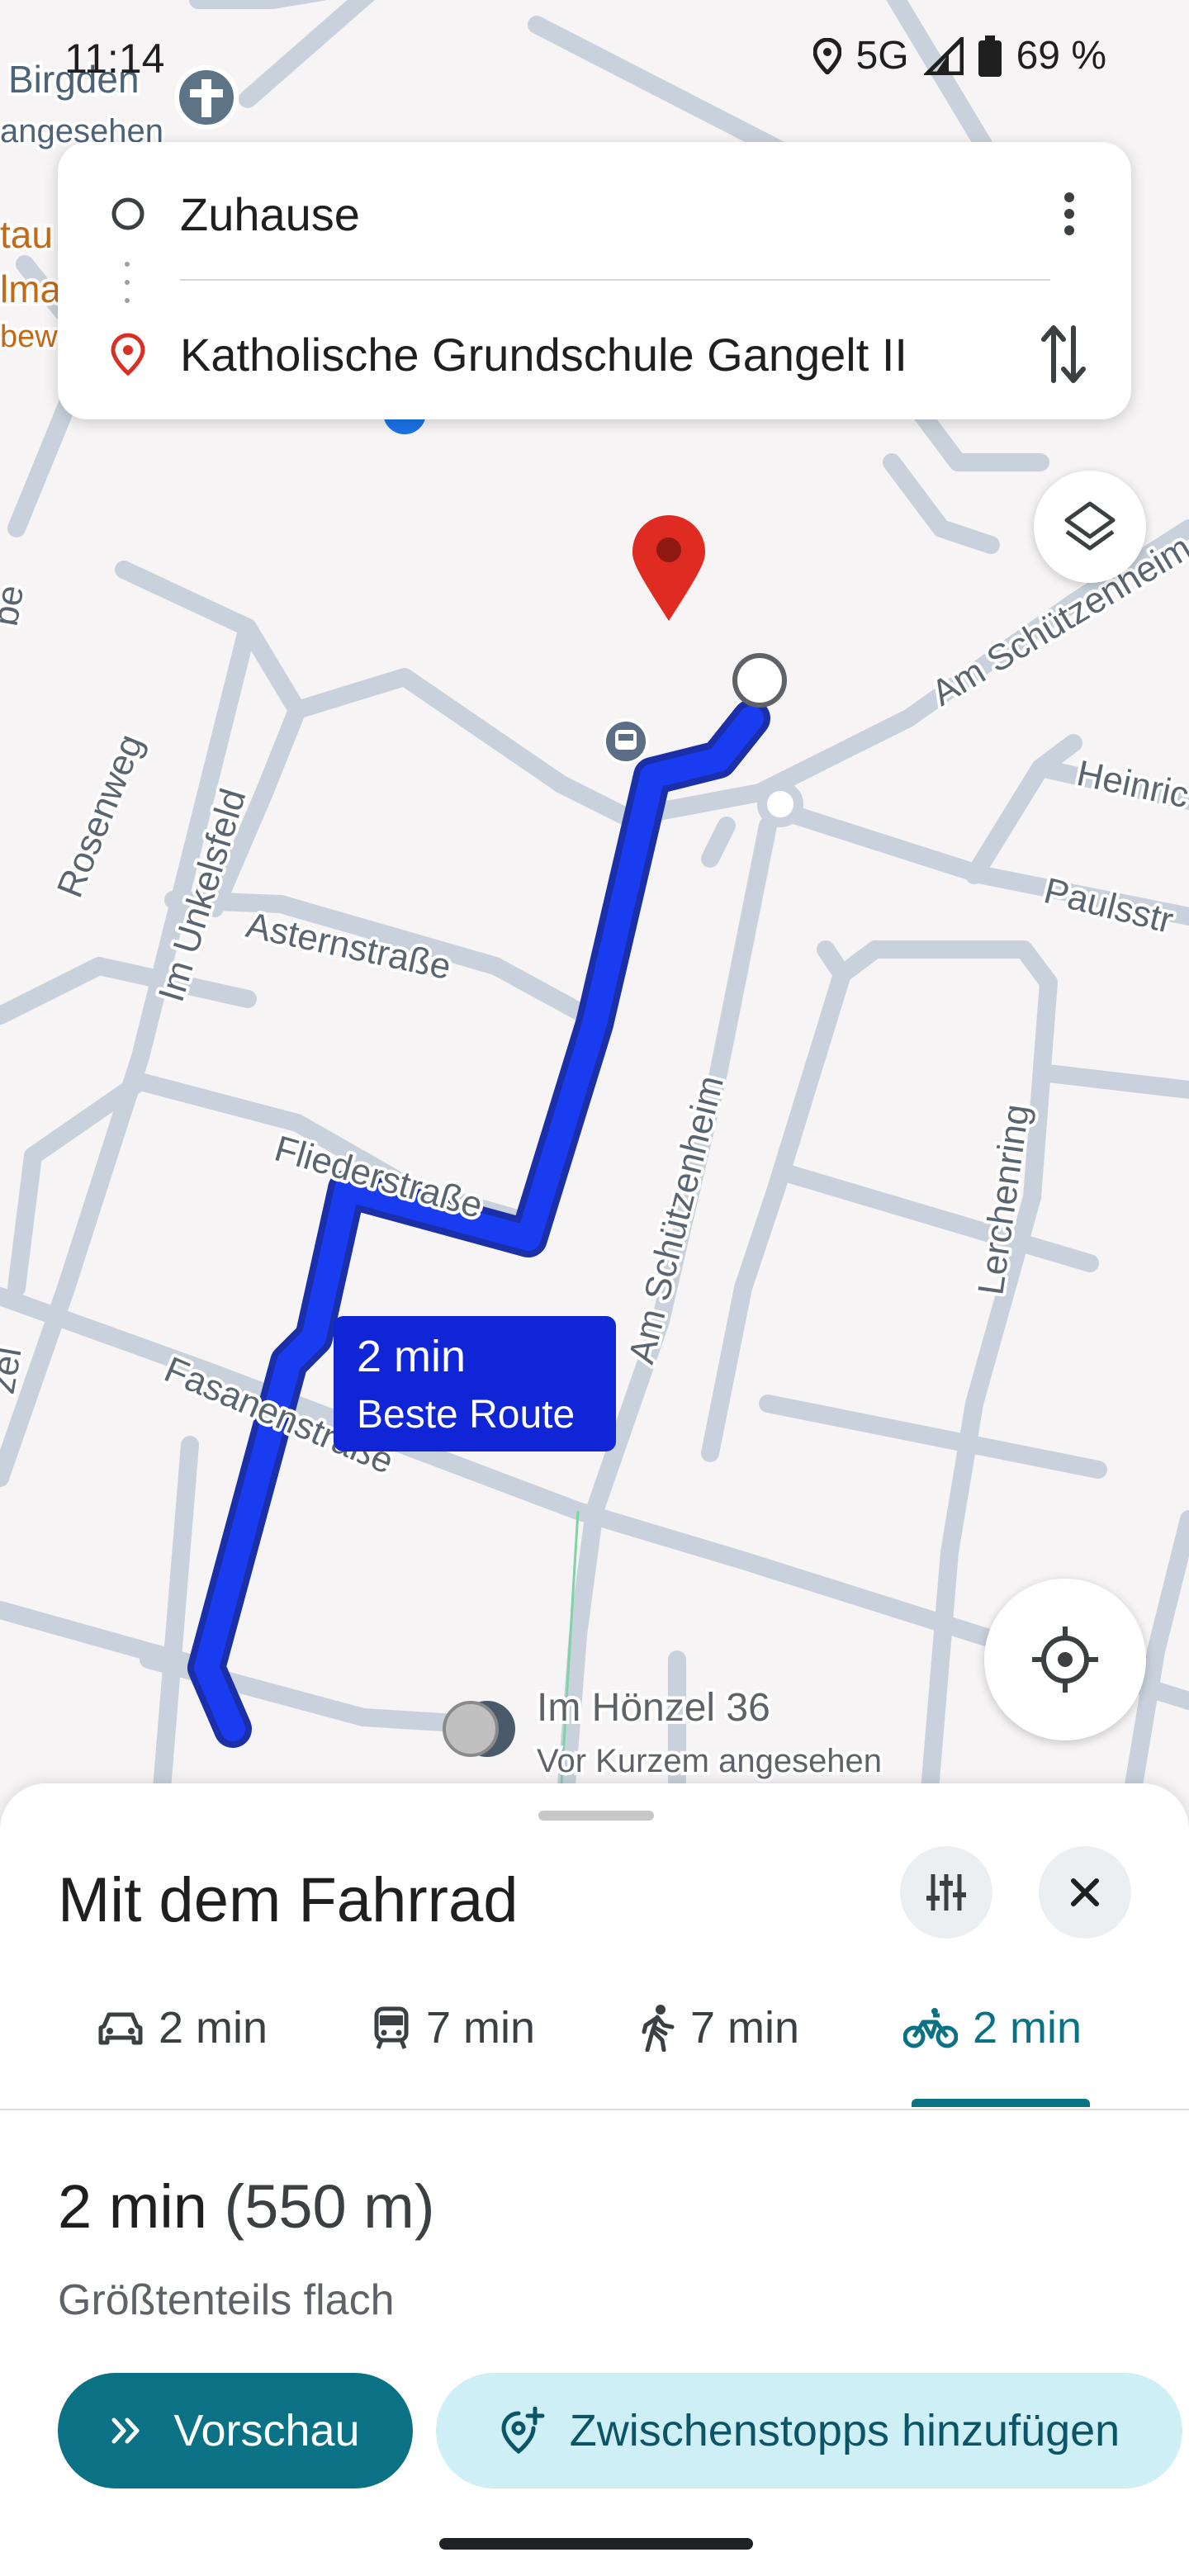  What do you see at coordinates (127, 213) in the screenshot?
I see `origin-circle-icon` at bounding box center [127, 213].